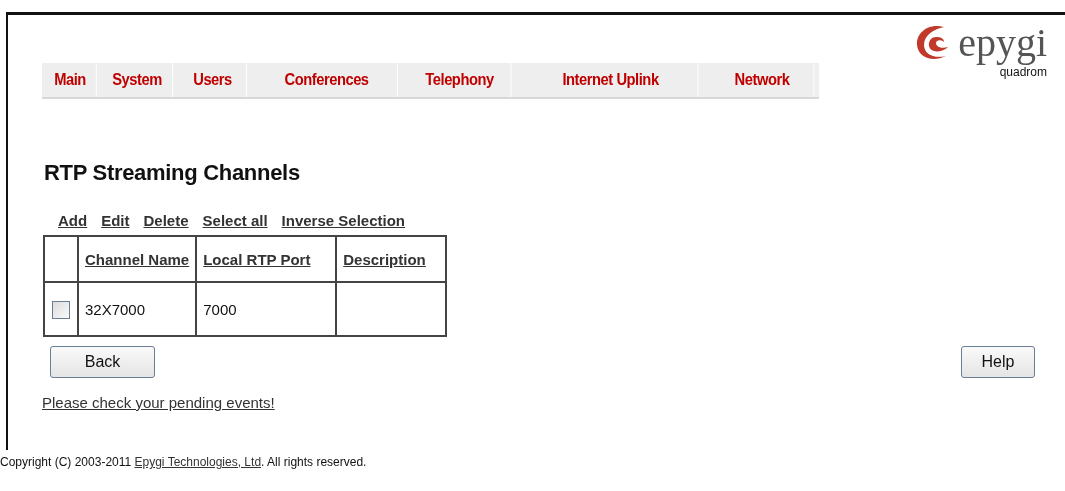 This screenshot has width=1065, height=491. I want to click on logo-text: epygi, so click(1002, 43).